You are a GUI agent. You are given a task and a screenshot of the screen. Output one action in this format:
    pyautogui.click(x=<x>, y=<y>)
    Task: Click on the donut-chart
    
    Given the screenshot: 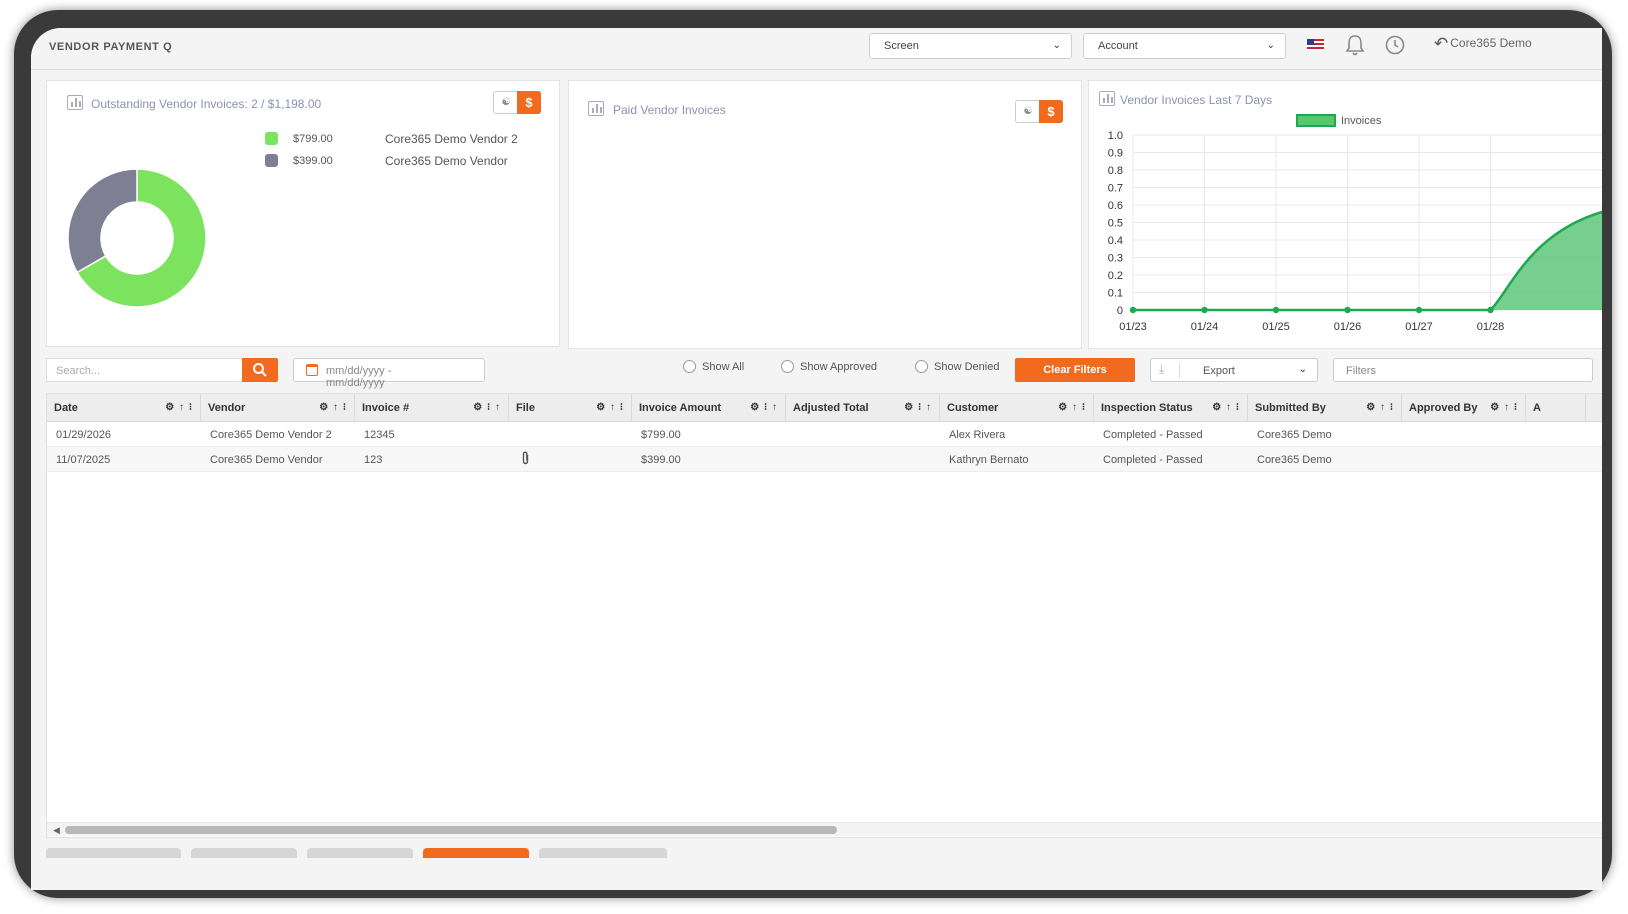 What is the action you would take?
    pyautogui.click(x=137, y=238)
    